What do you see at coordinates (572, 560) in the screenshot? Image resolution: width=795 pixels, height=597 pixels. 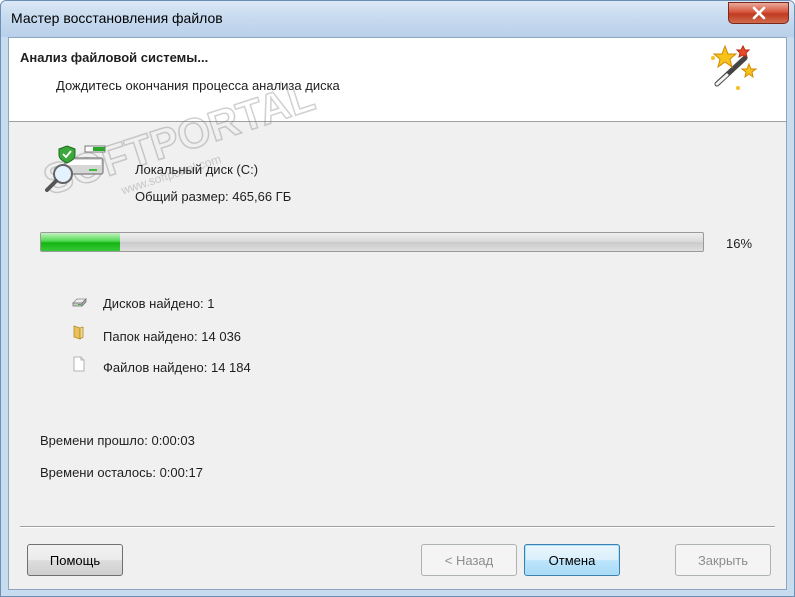 I see `cancel-button: Отмена` at bounding box center [572, 560].